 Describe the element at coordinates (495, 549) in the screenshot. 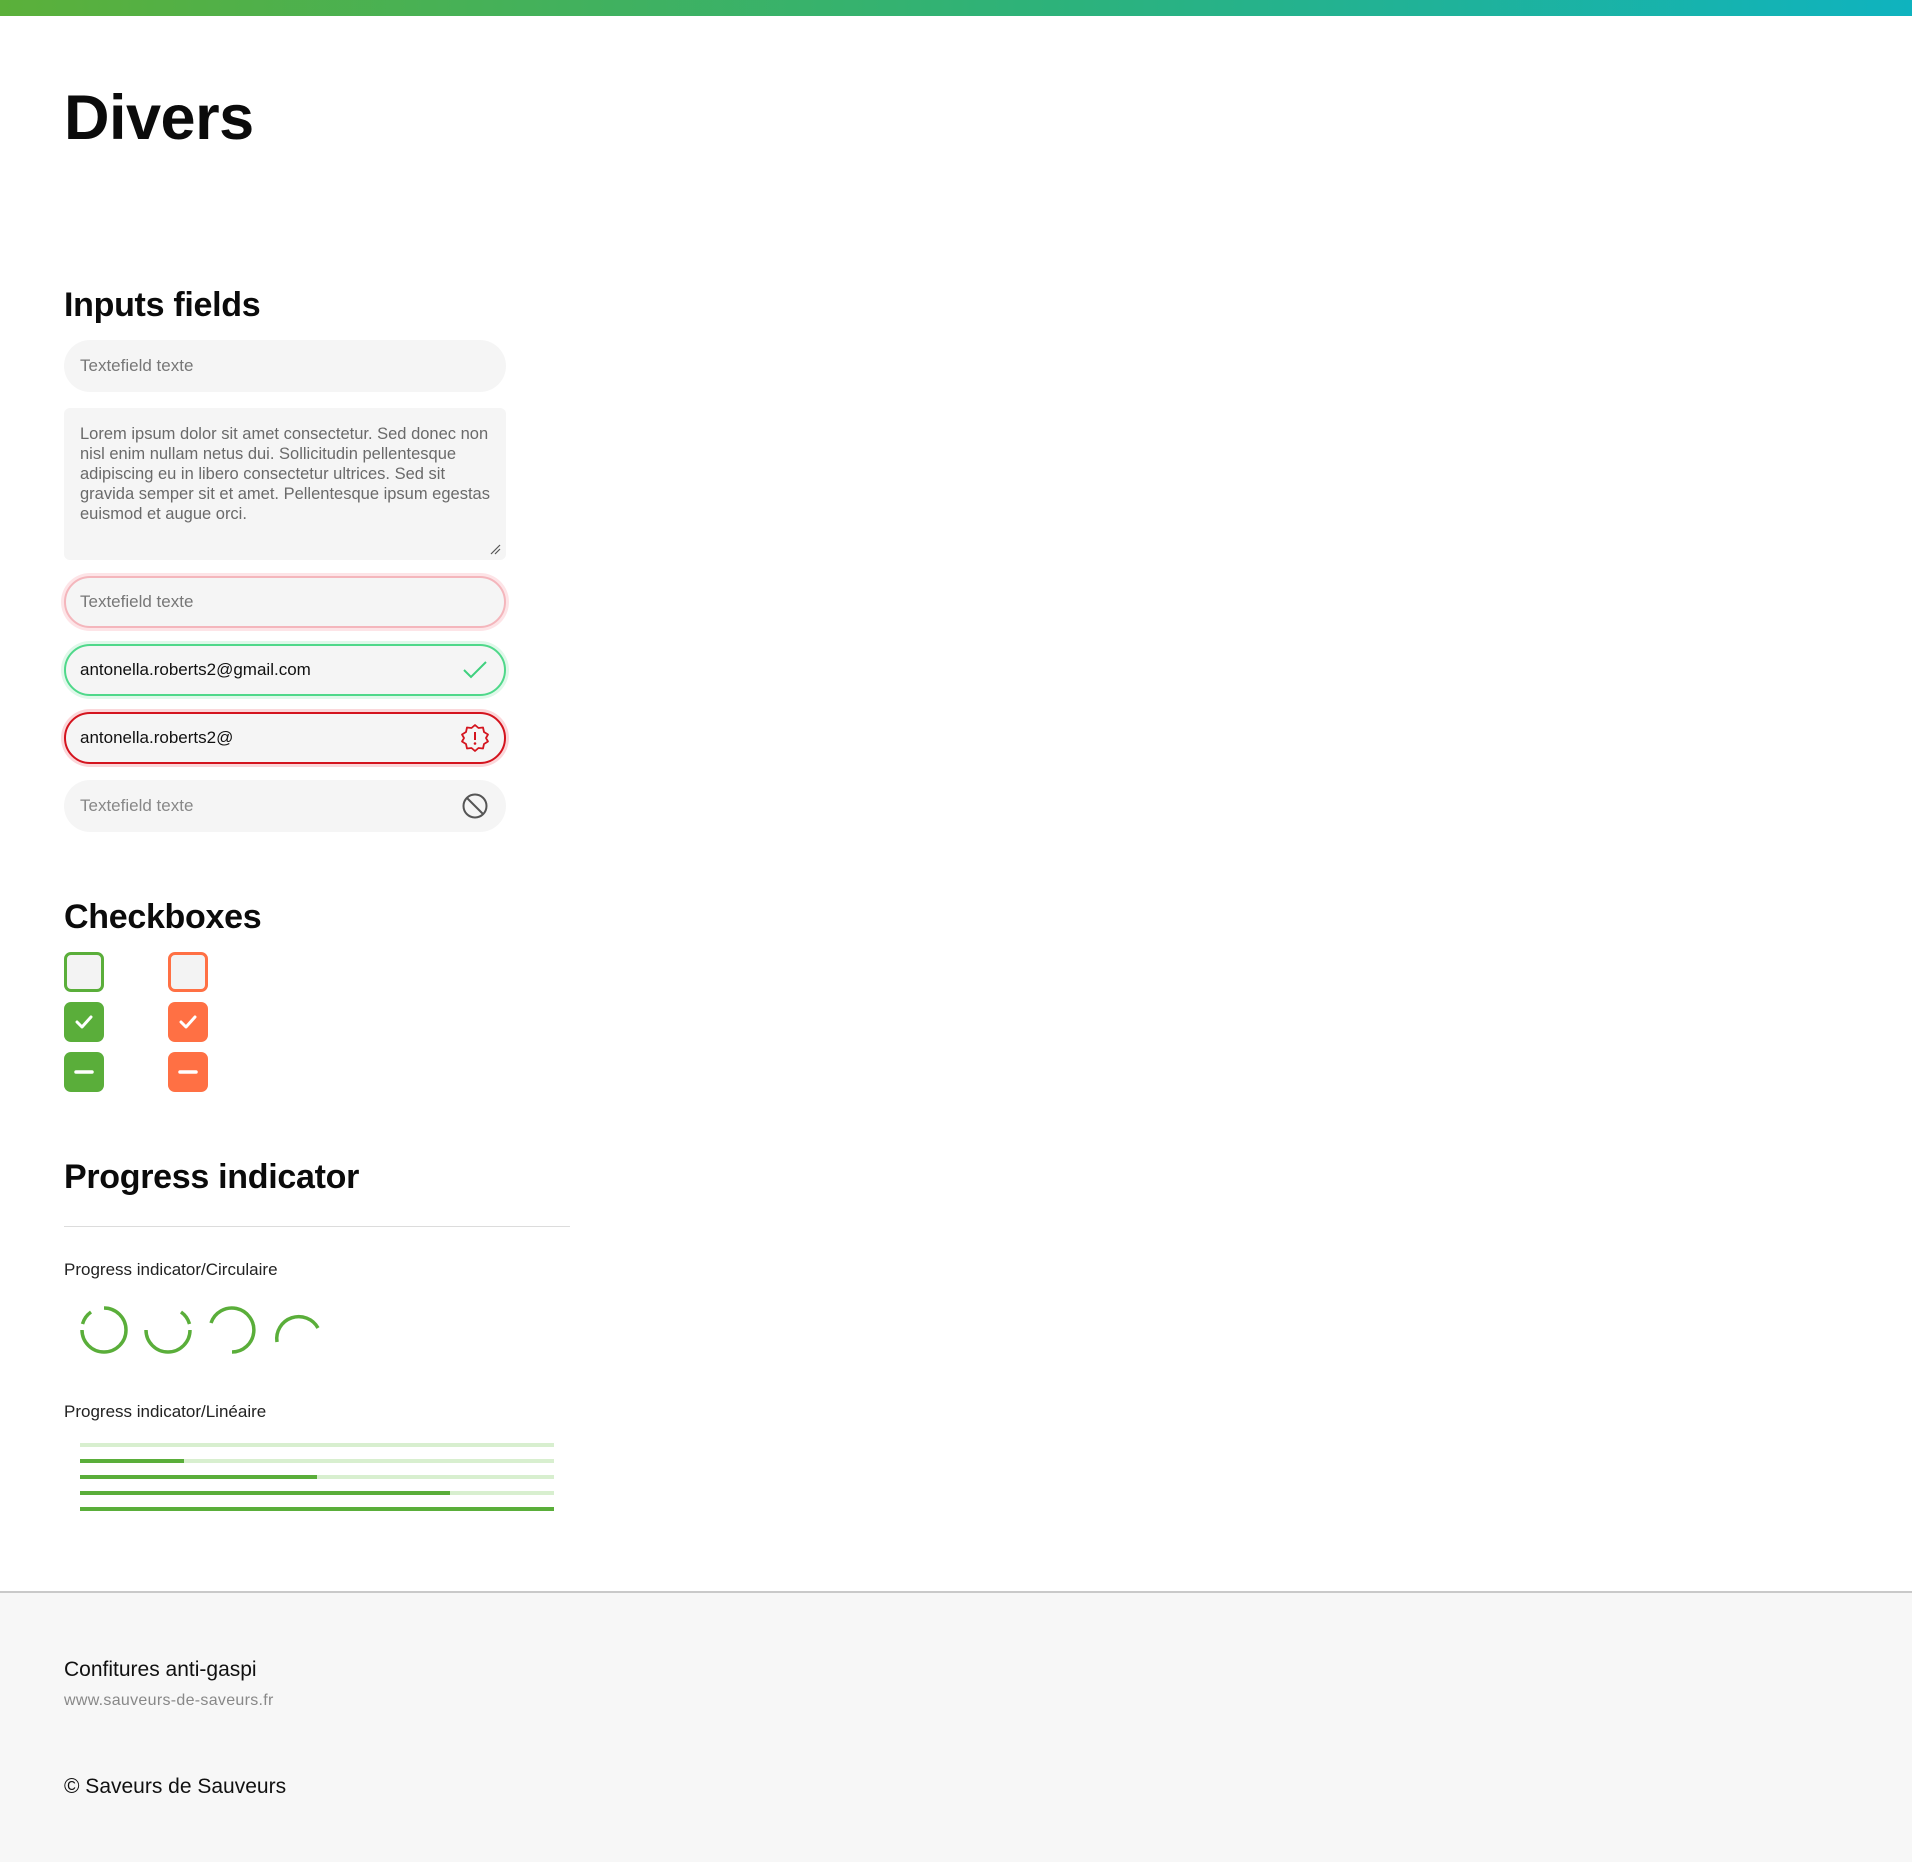

I see `resize-handle-icon` at that location.